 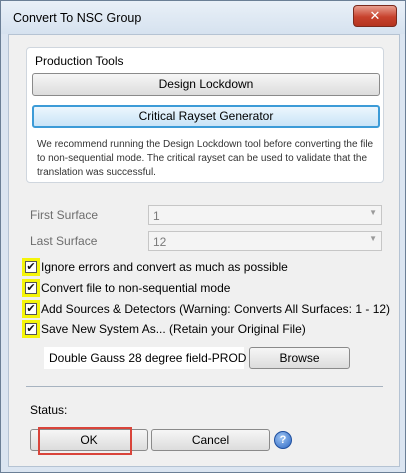 I want to click on design-lockdown-button: Design Lockdown, so click(x=206, y=84).